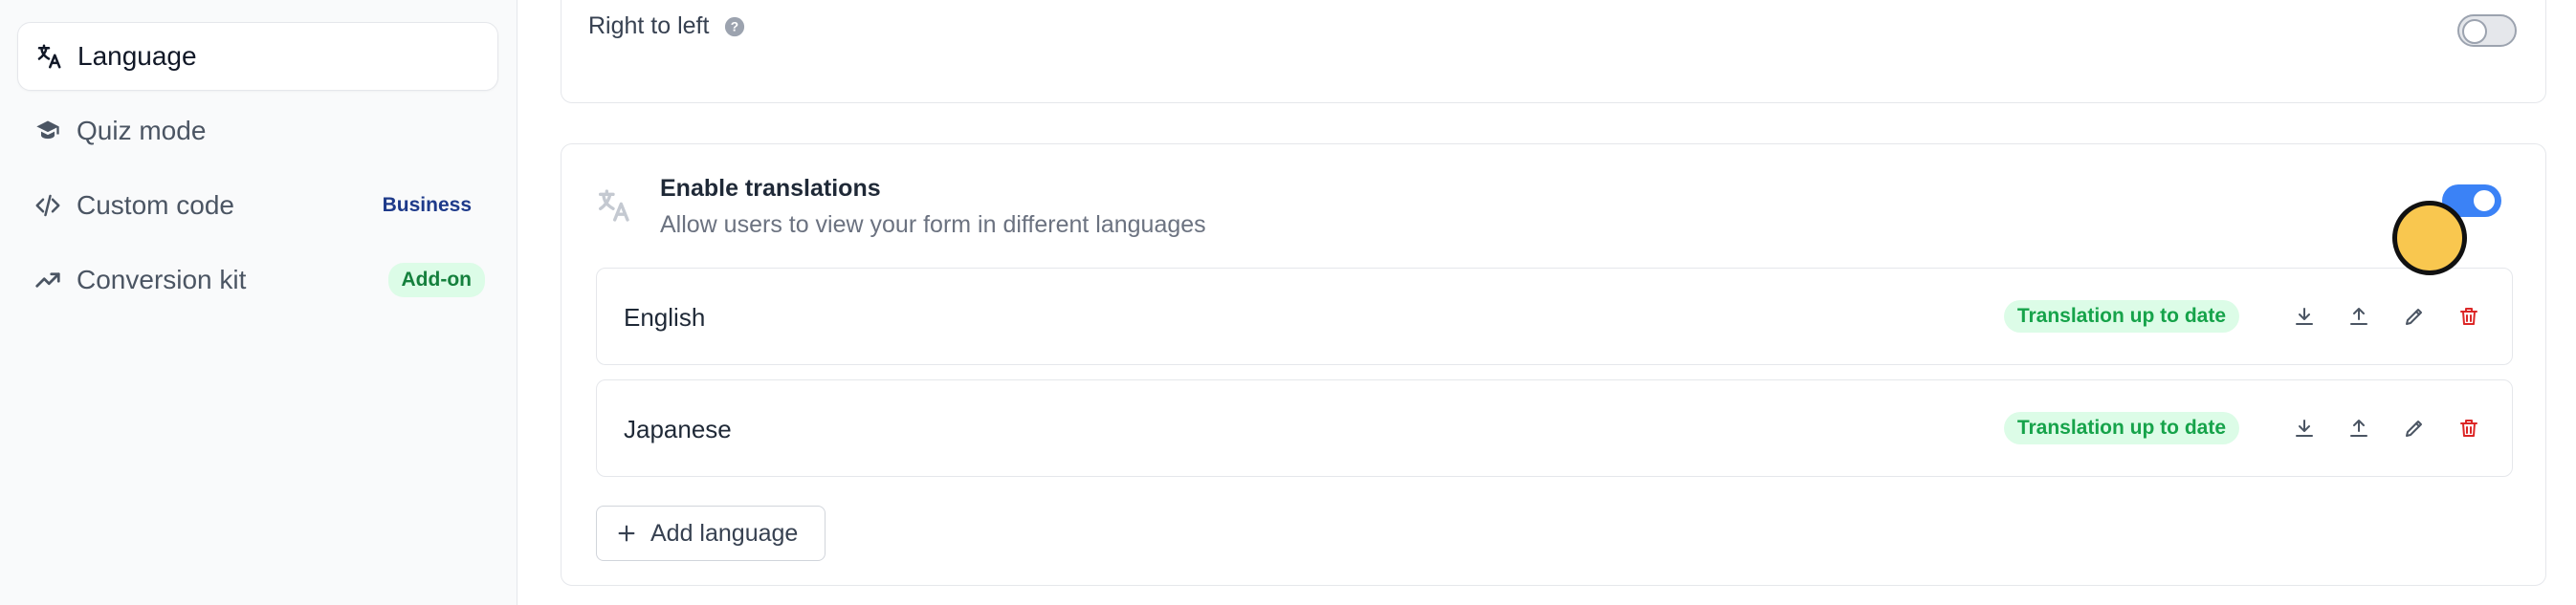 Image resolution: width=2576 pixels, height=605 pixels. I want to click on sidebar-item-conversion-kit: Conversion kit Add-on, so click(258, 280).